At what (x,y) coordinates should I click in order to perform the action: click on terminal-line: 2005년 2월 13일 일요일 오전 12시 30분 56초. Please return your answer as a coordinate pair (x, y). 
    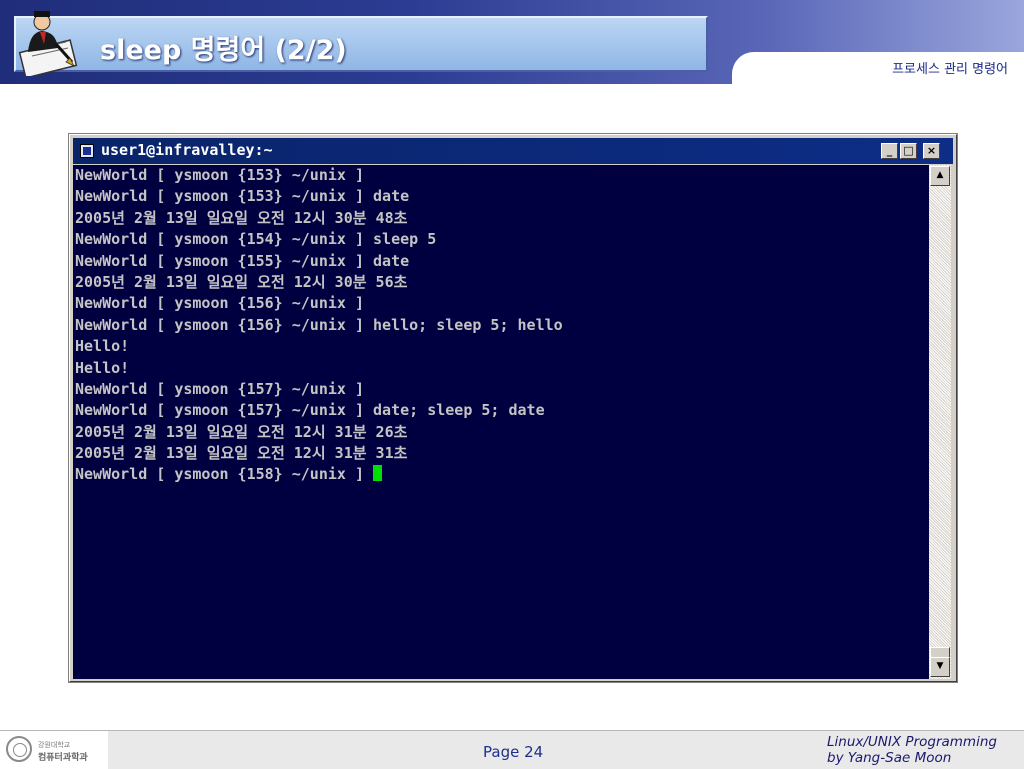
    Looking at the image, I should click on (241, 281).